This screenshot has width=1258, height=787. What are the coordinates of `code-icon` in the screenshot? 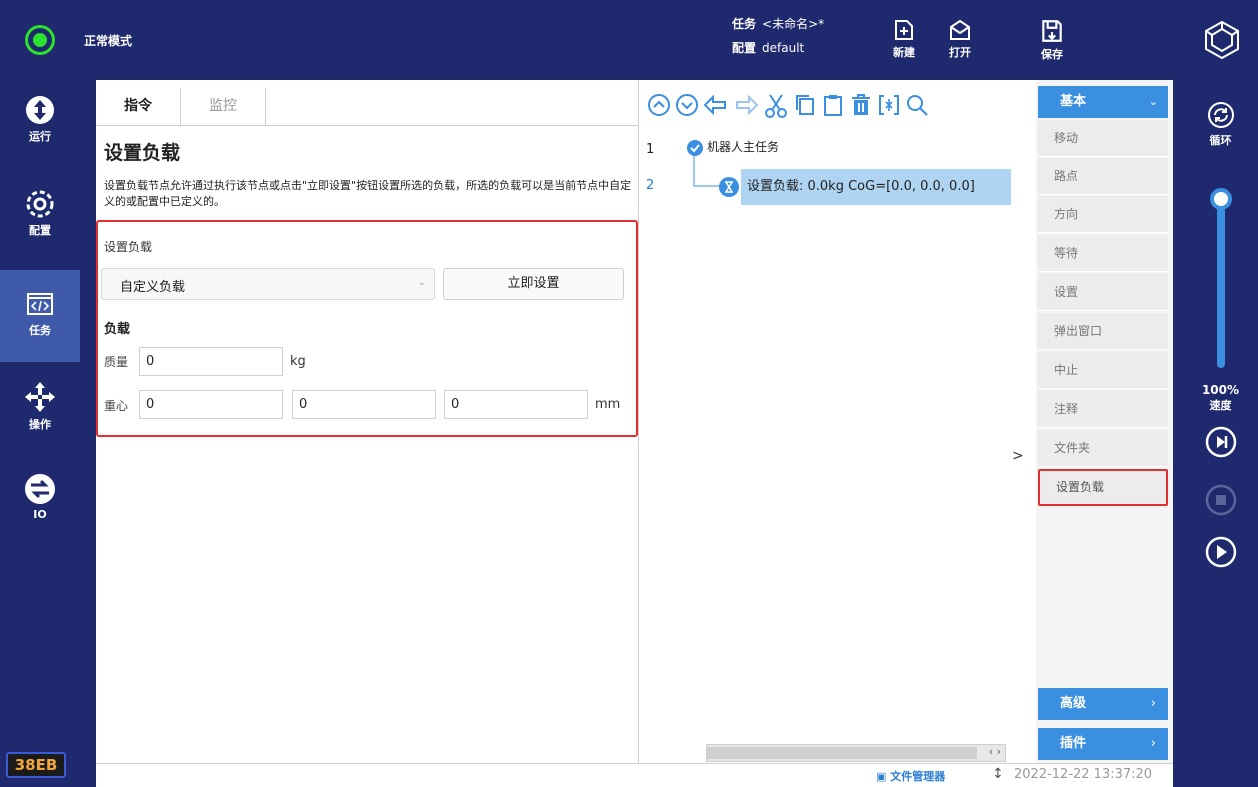 It's located at (40, 304).